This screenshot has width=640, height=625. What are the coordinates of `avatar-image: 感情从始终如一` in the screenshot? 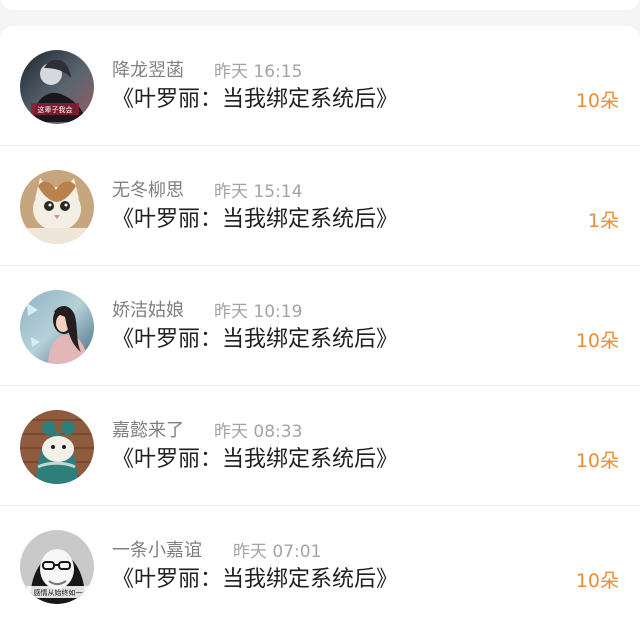 It's located at (57, 567).